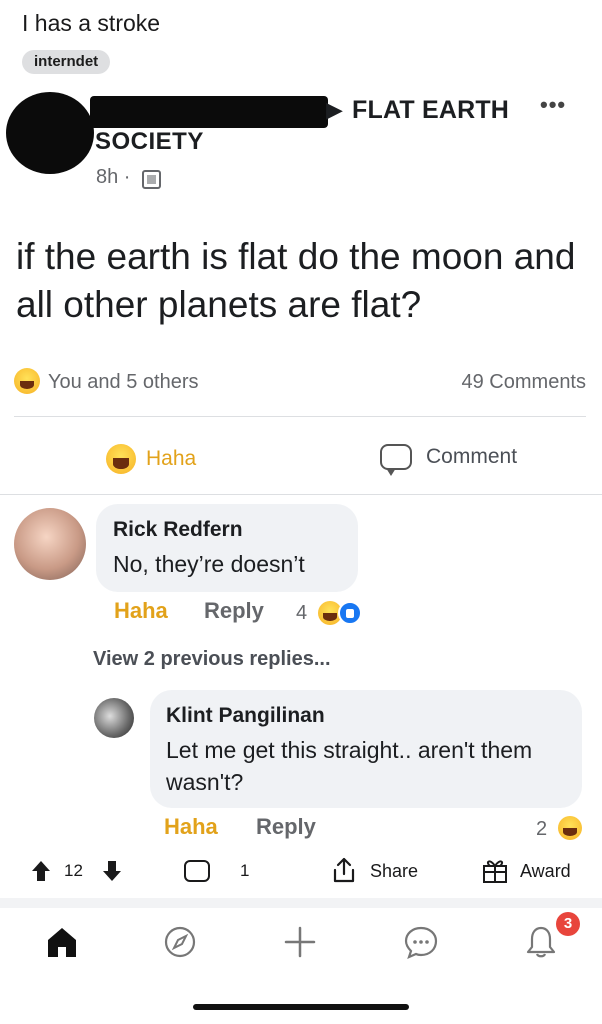  I want to click on comment-bubble: Rick Redfern No, they’re doesn’t, so click(227, 548).